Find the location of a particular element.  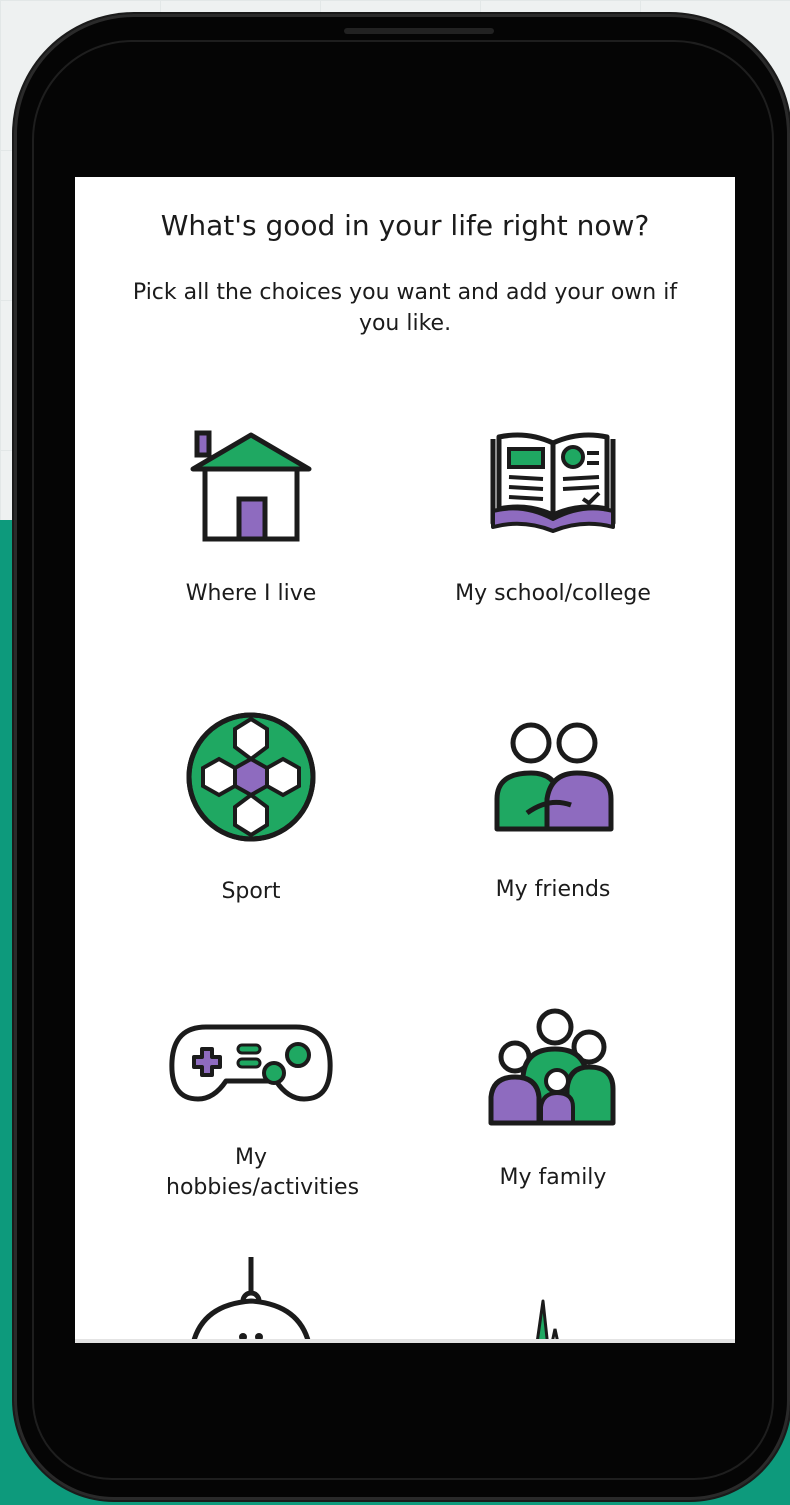

choice-pets is located at coordinates (251, 1300).